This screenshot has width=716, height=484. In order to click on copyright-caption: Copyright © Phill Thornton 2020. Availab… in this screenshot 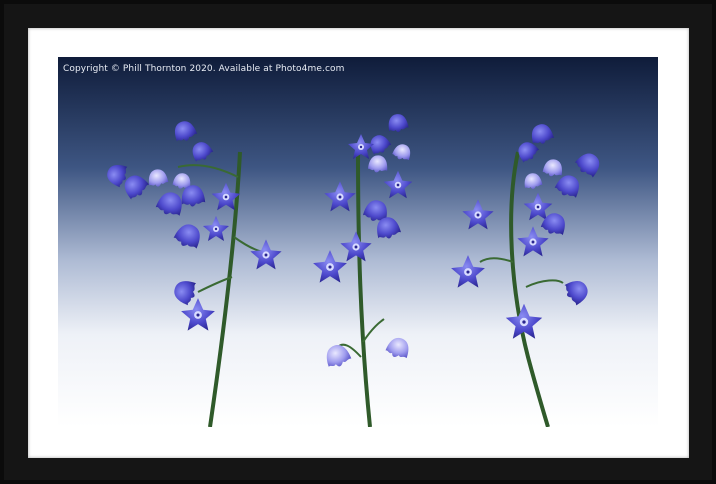, I will do `click(204, 69)`.